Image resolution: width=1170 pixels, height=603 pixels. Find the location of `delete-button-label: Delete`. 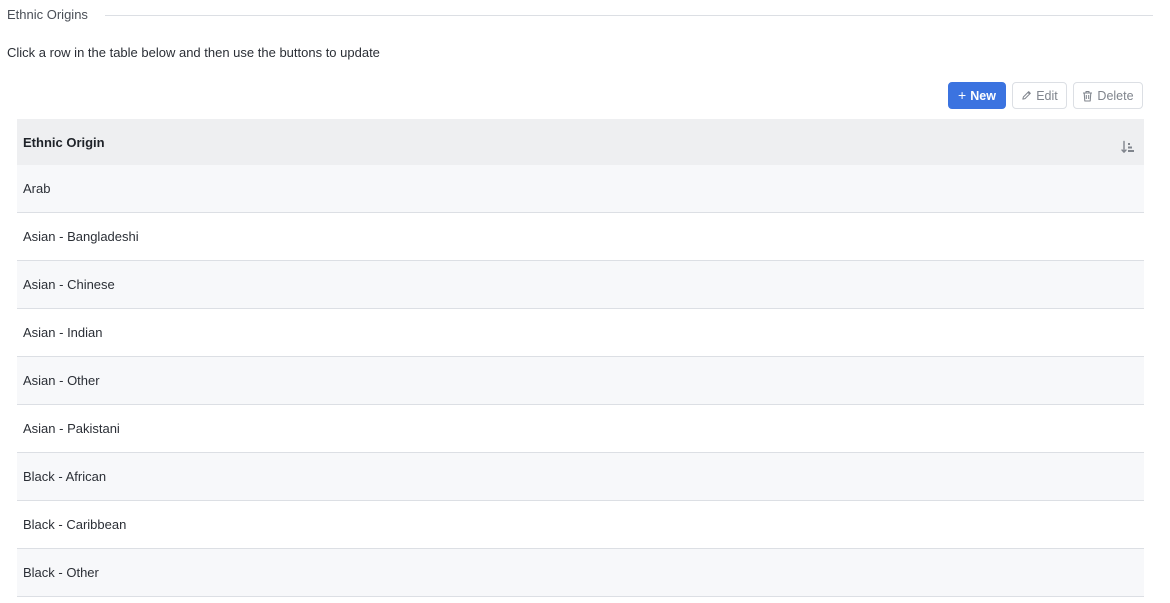

delete-button-label: Delete is located at coordinates (1115, 95).